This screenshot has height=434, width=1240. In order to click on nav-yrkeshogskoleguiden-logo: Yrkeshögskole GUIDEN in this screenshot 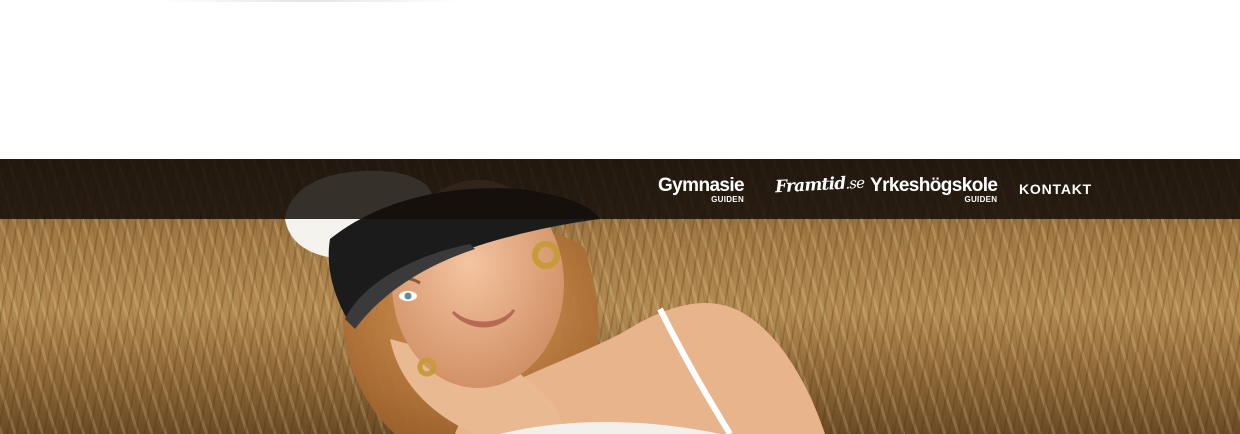, I will do `click(934, 189)`.